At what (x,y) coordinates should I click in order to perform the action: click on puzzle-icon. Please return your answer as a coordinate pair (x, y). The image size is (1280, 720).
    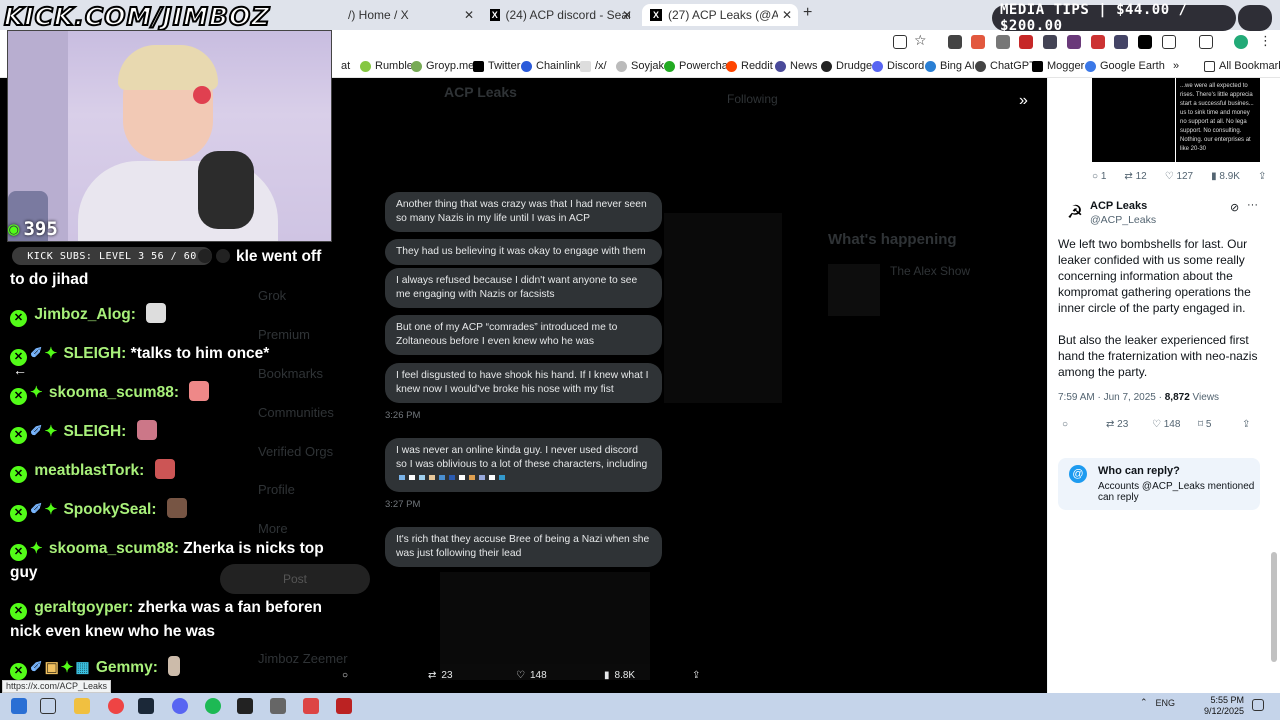
    Looking at the image, I should click on (1169, 42).